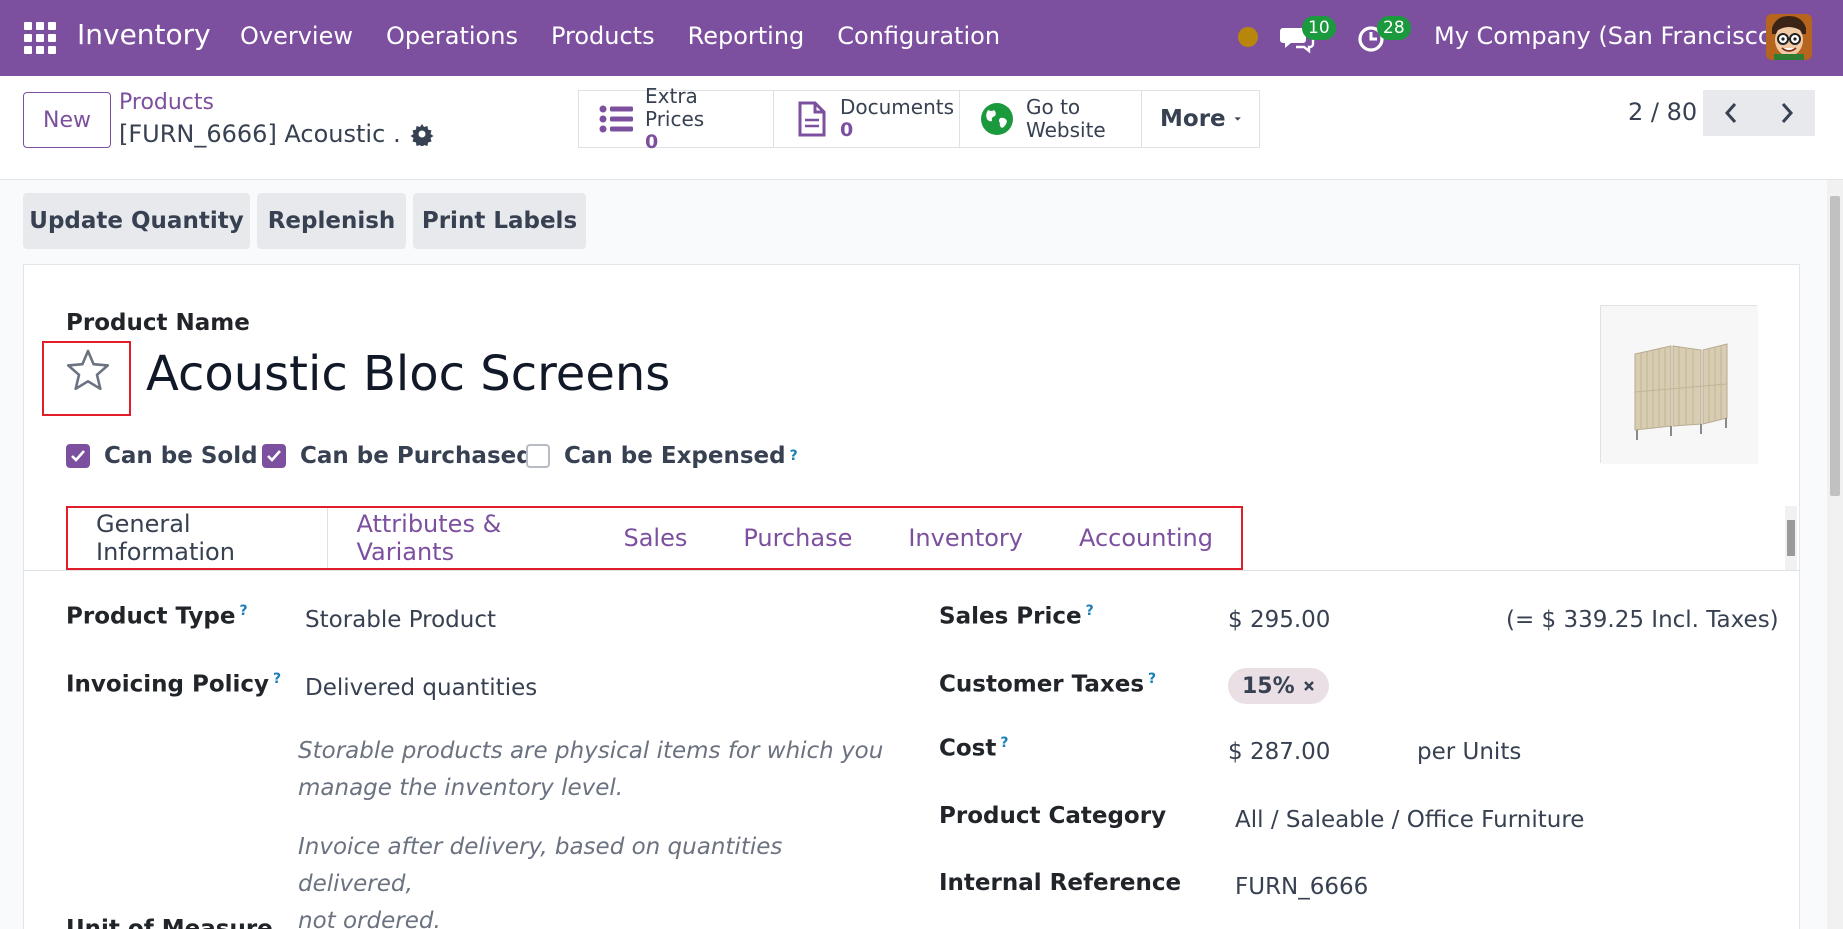  I want to click on menu-configuration: Configuration, so click(918, 36).